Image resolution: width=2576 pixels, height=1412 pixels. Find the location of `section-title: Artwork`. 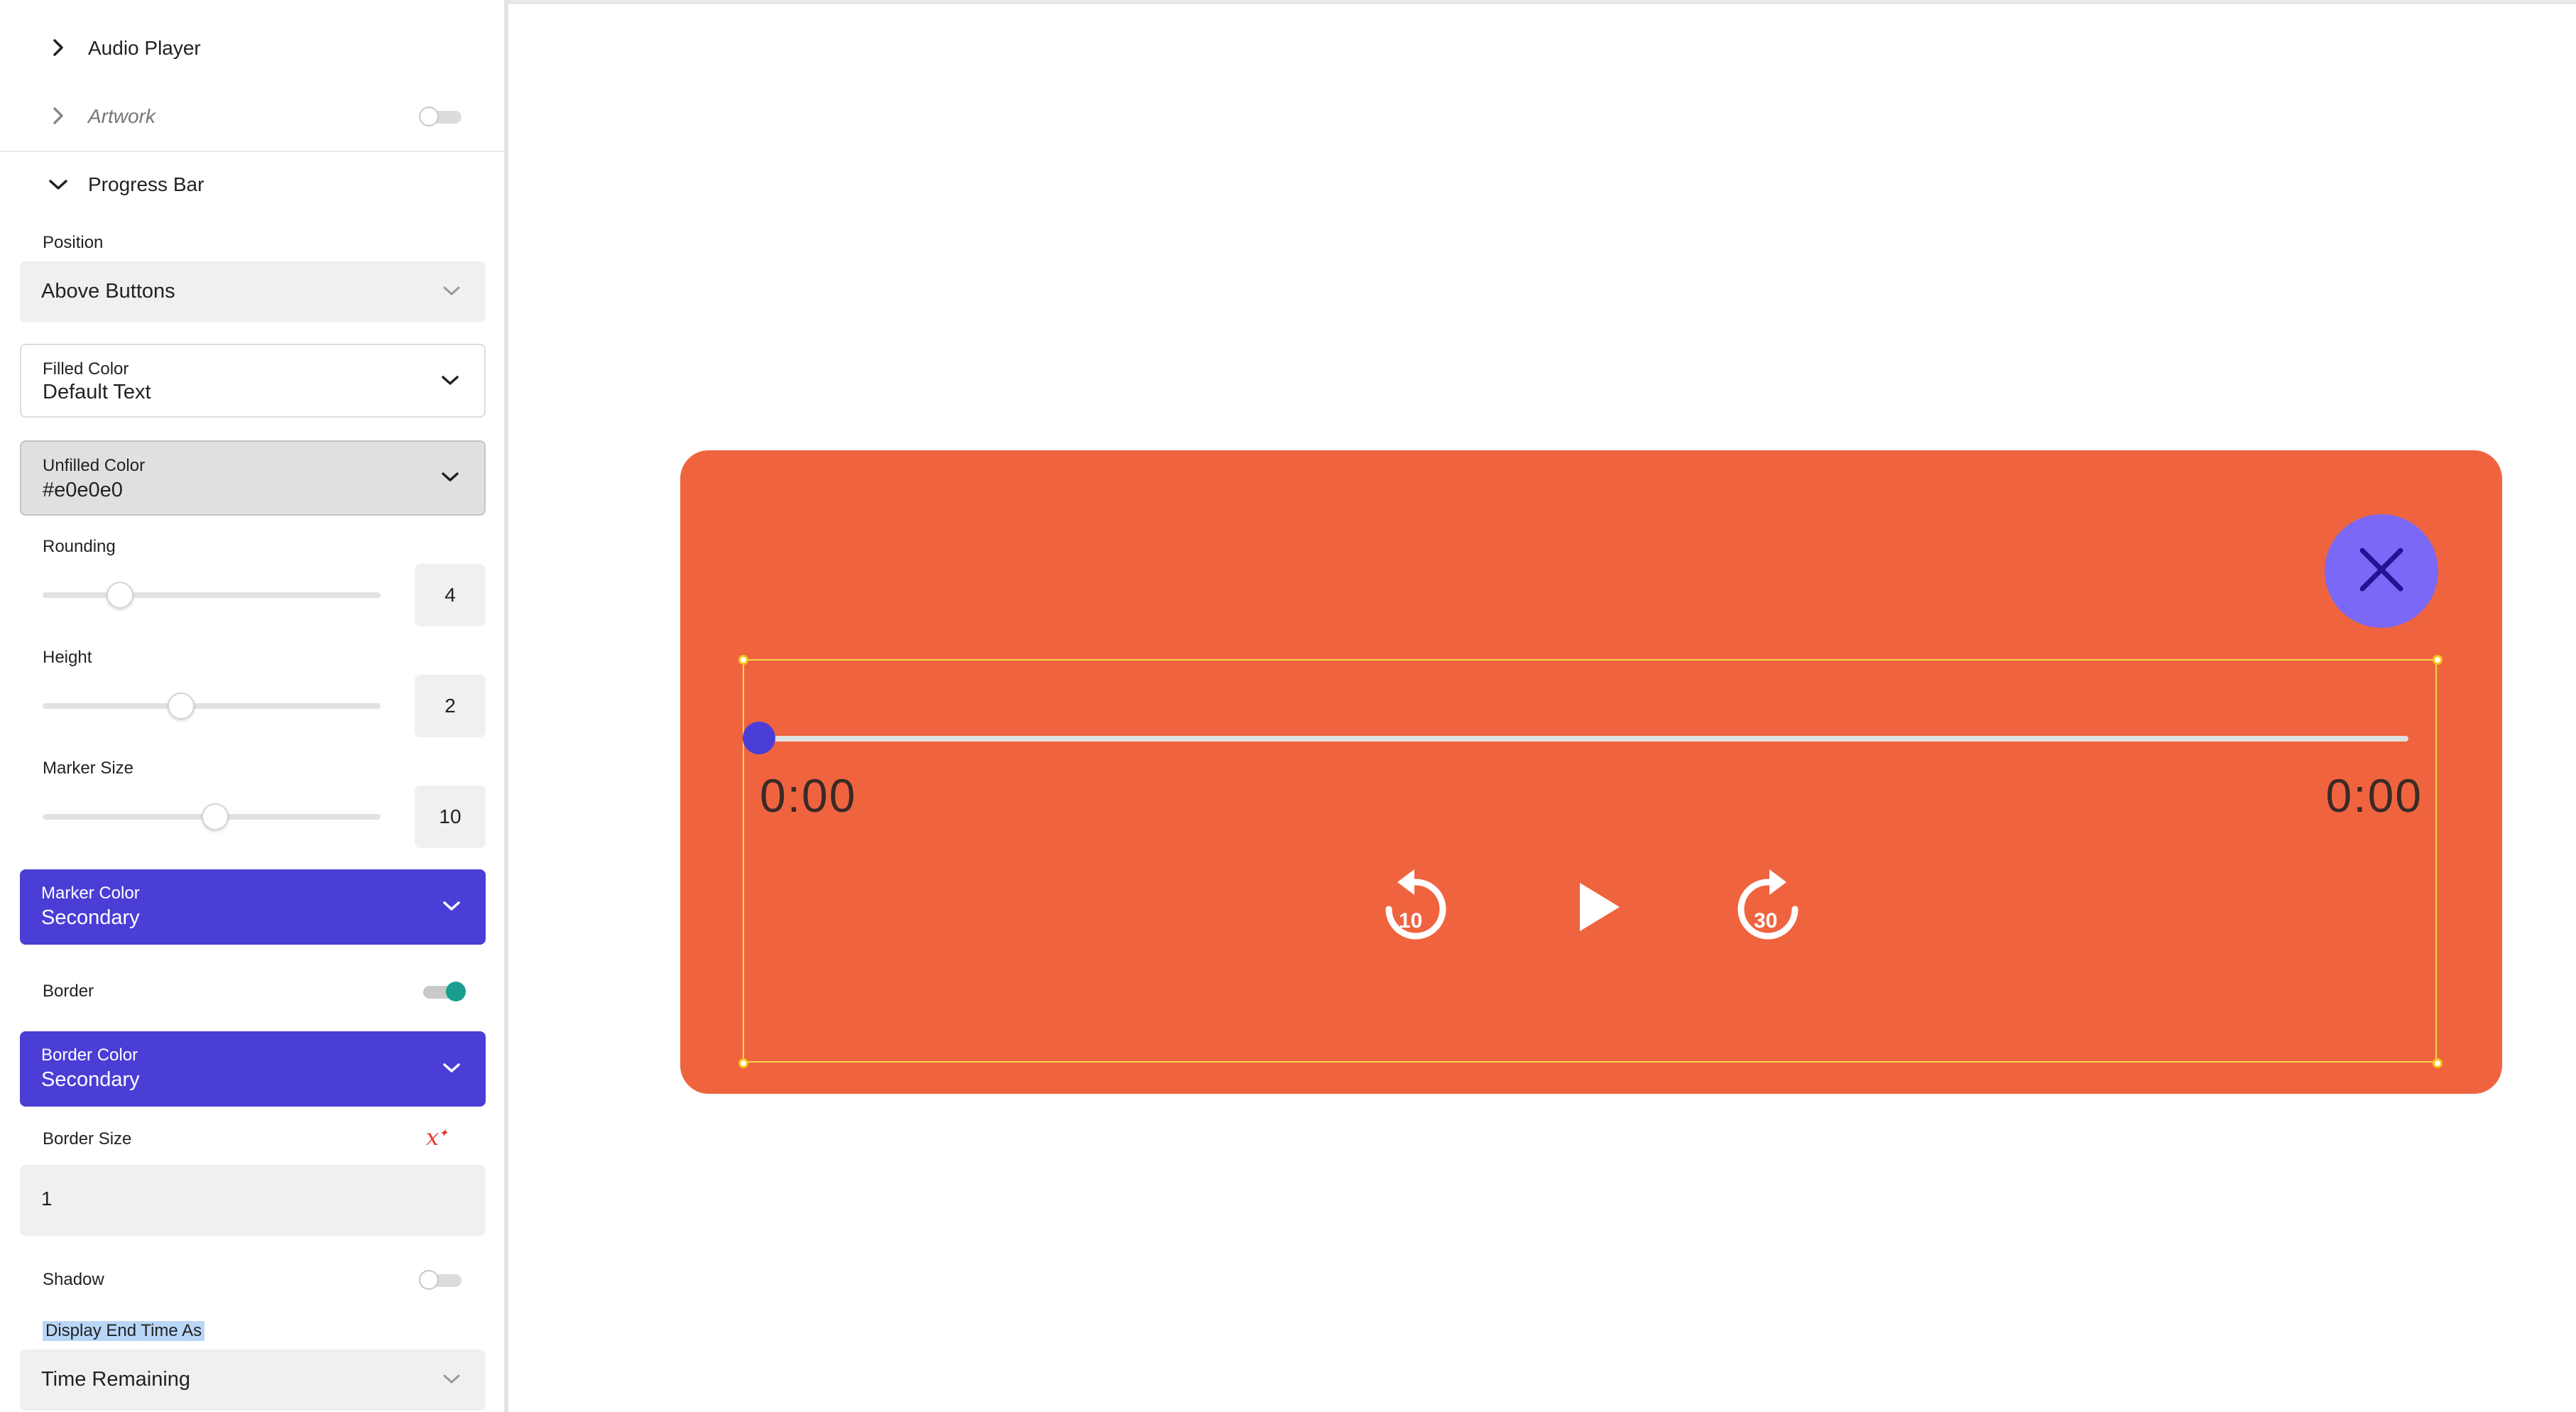

section-title: Artwork is located at coordinates (121, 116).